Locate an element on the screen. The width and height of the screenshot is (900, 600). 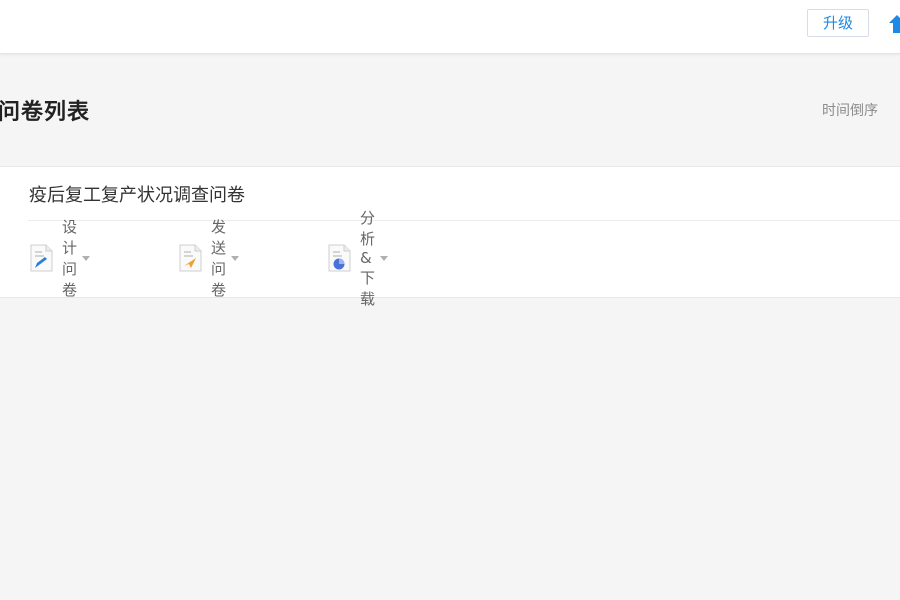
survey-title-link: 疫后复工复产状况调查问卷 is located at coordinates (137, 194).